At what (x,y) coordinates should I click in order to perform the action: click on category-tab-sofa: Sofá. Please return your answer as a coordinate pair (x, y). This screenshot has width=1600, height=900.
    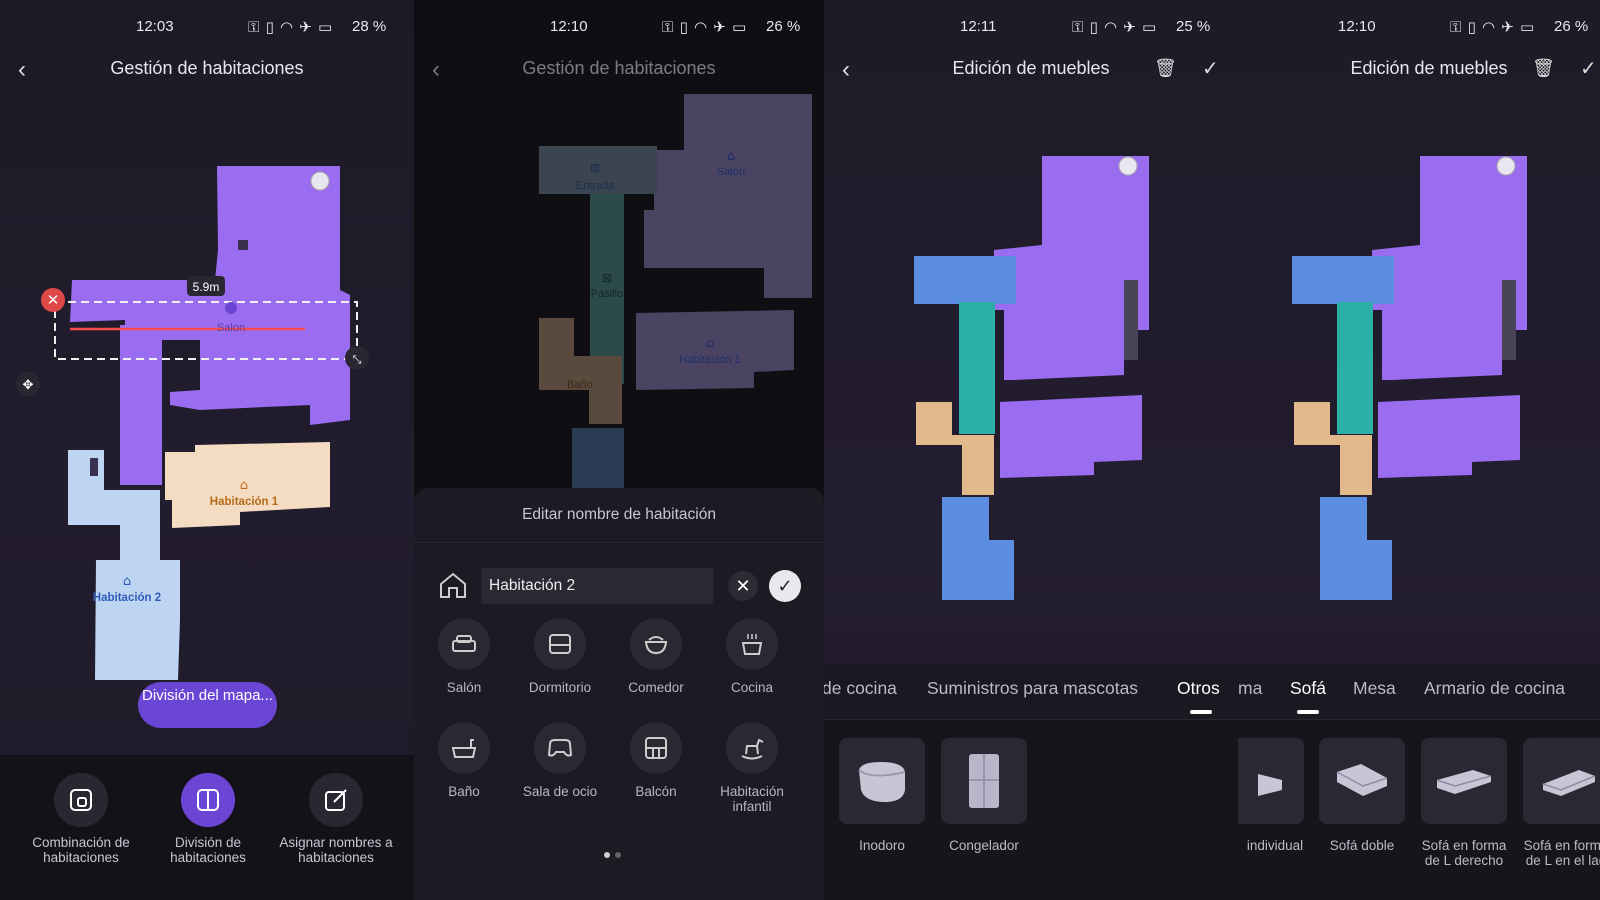
    Looking at the image, I should click on (1308, 688).